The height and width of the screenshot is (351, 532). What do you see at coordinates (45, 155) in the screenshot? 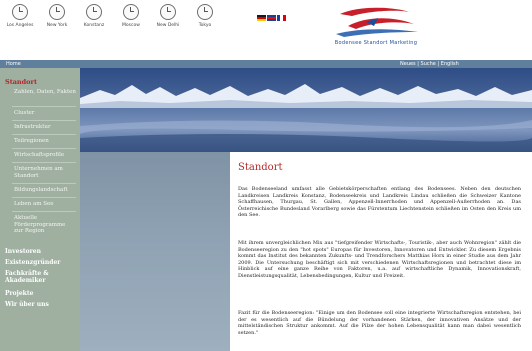
I see `sidebar-item-wirtschaftsprofile: Wirtschaftsprofile` at bounding box center [45, 155].